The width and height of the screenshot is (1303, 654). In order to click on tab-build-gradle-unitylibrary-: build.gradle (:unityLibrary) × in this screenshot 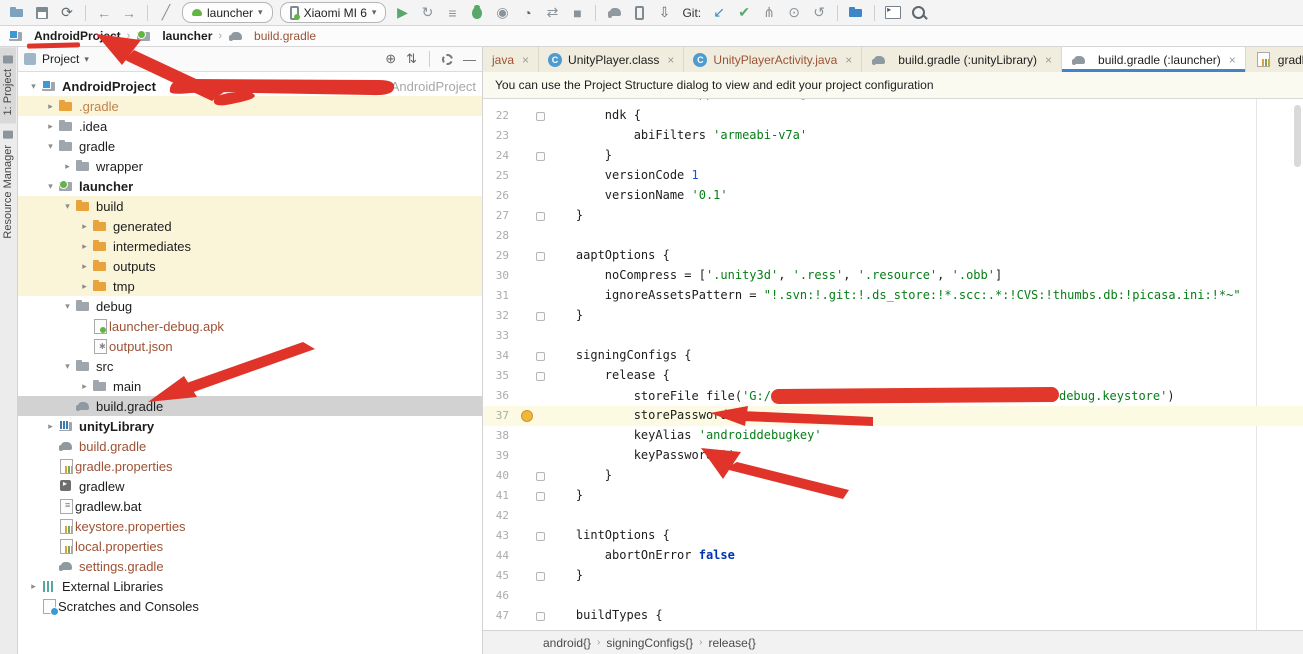, I will do `click(962, 59)`.